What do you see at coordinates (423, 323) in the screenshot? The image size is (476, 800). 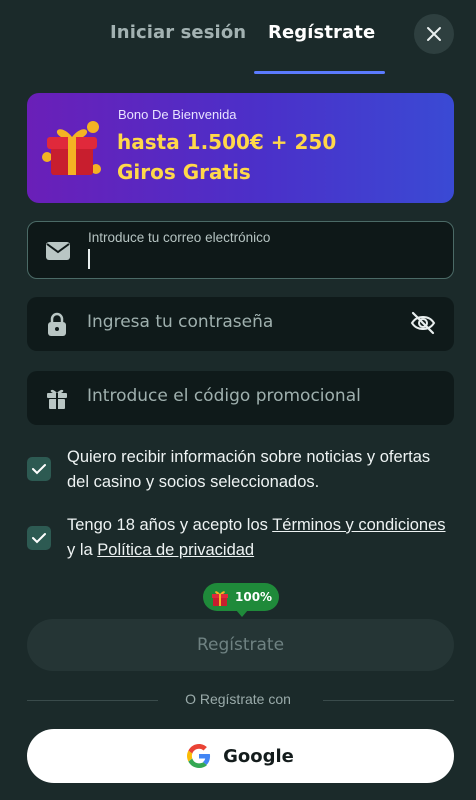 I see `eye-off-icon` at bounding box center [423, 323].